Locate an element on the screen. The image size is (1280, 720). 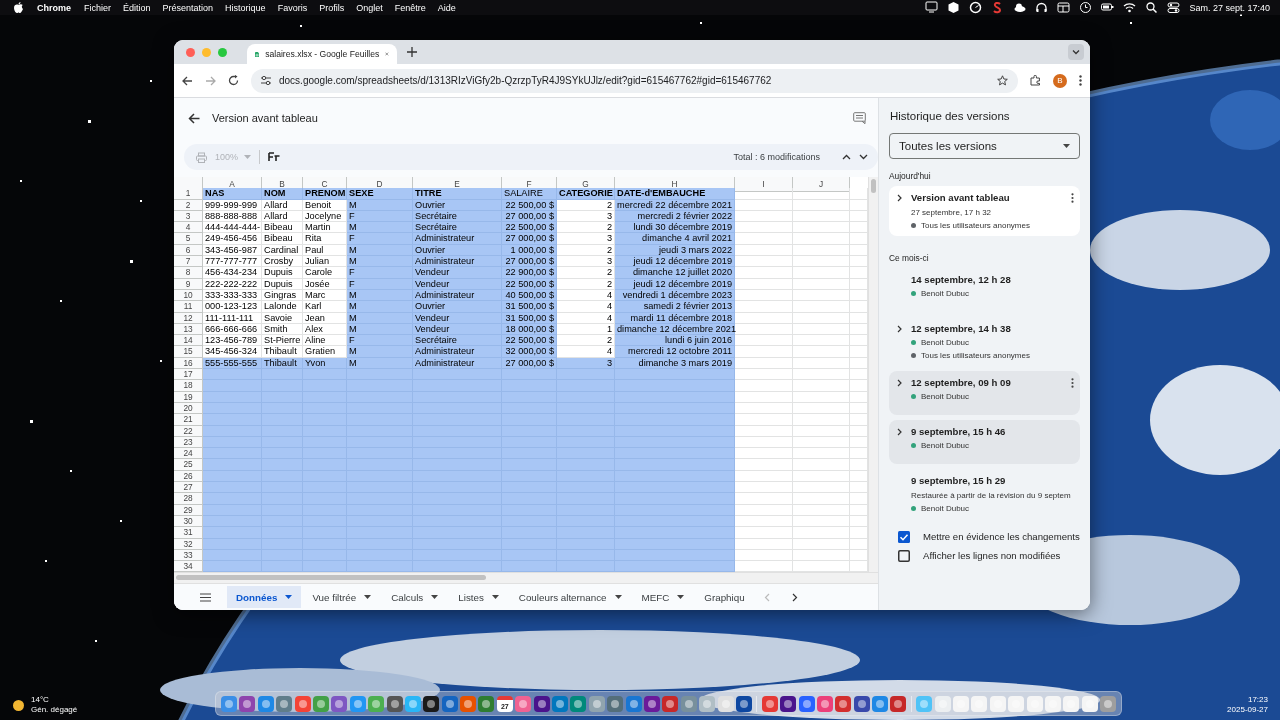
menu-item: Fichier is located at coordinates (98, 7).